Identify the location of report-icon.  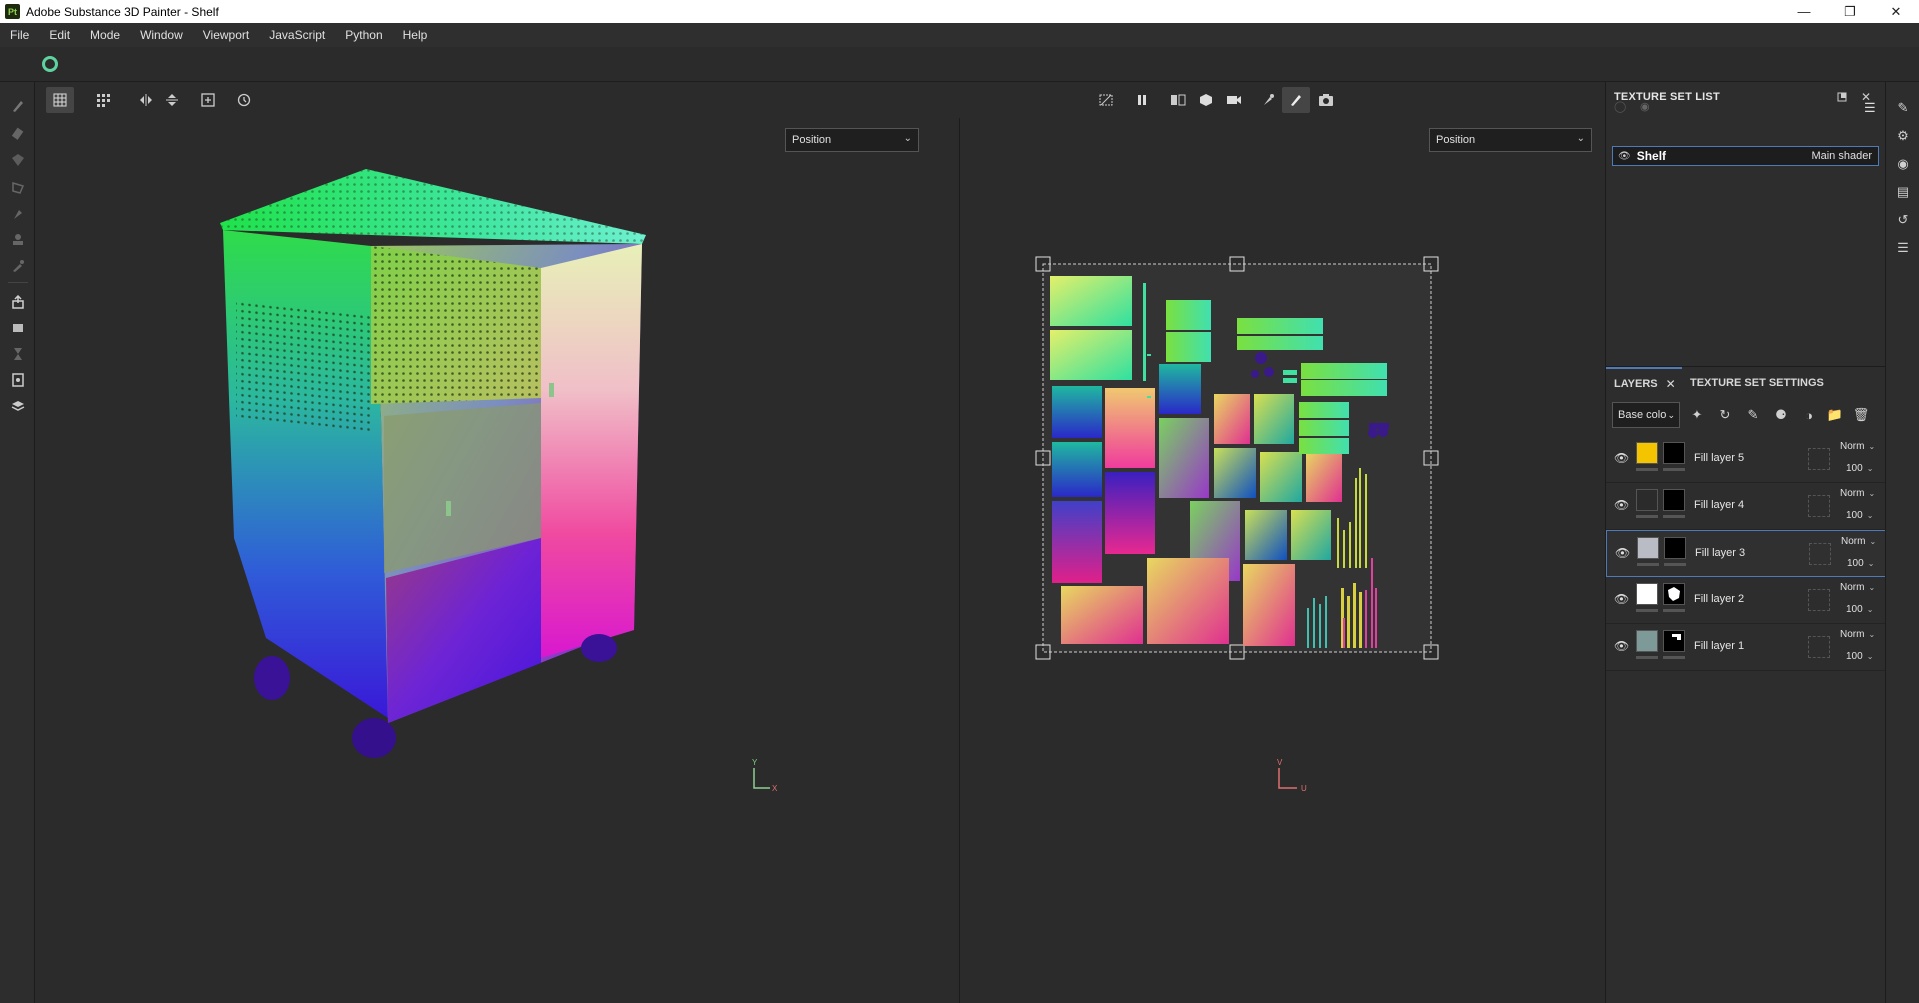
(18, 380).